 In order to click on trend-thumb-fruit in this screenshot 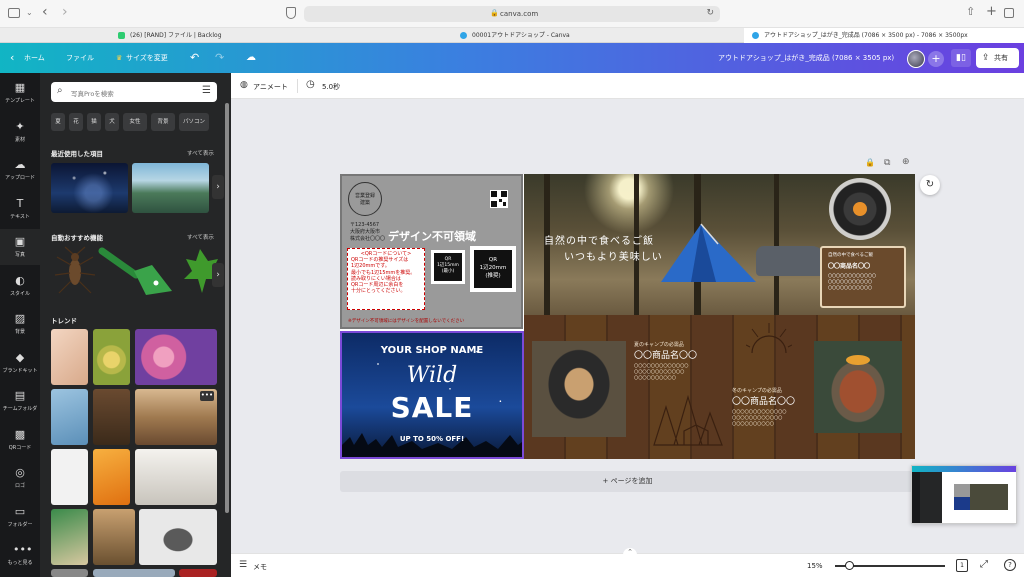, I will do `click(111, 357)`.